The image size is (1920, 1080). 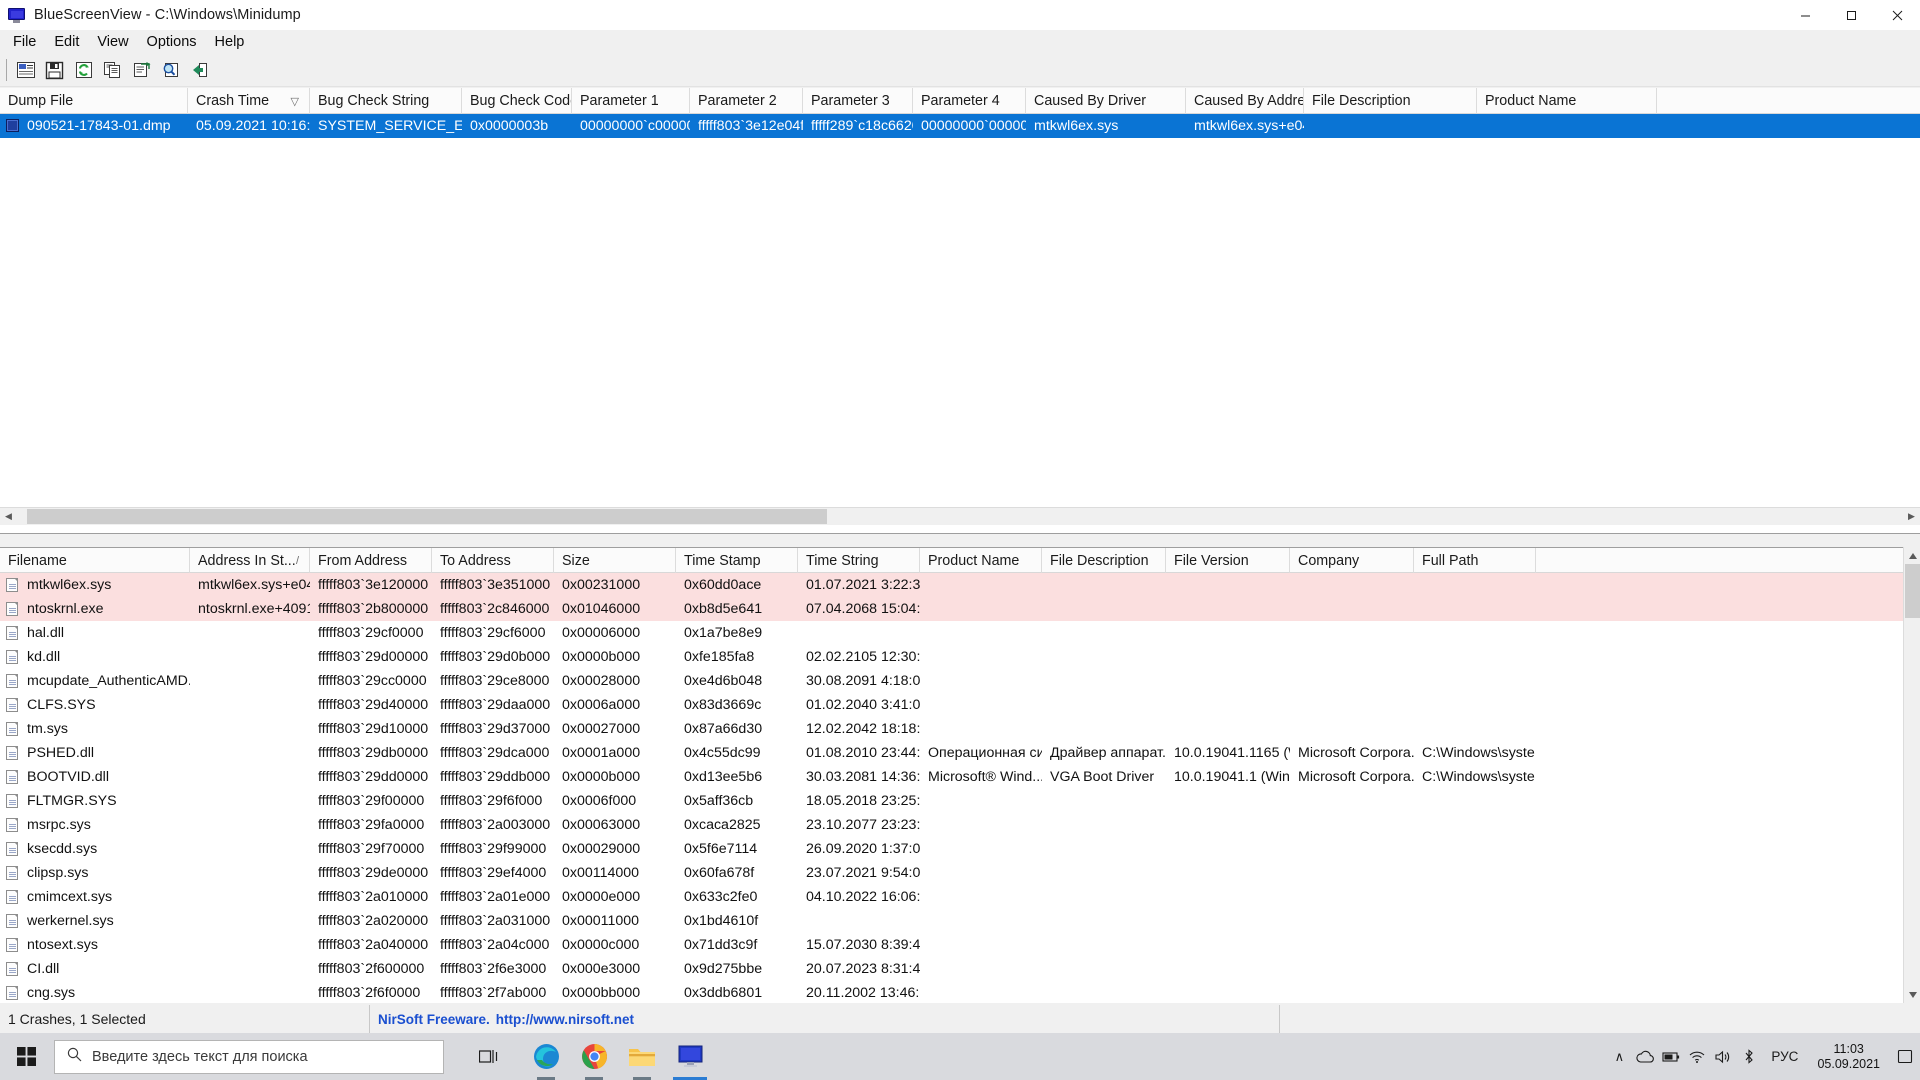 What do you see at coordinates (1912, 555) in the screenshot?
I see `scroll-up-icon` at bounding box center [1912, 555].